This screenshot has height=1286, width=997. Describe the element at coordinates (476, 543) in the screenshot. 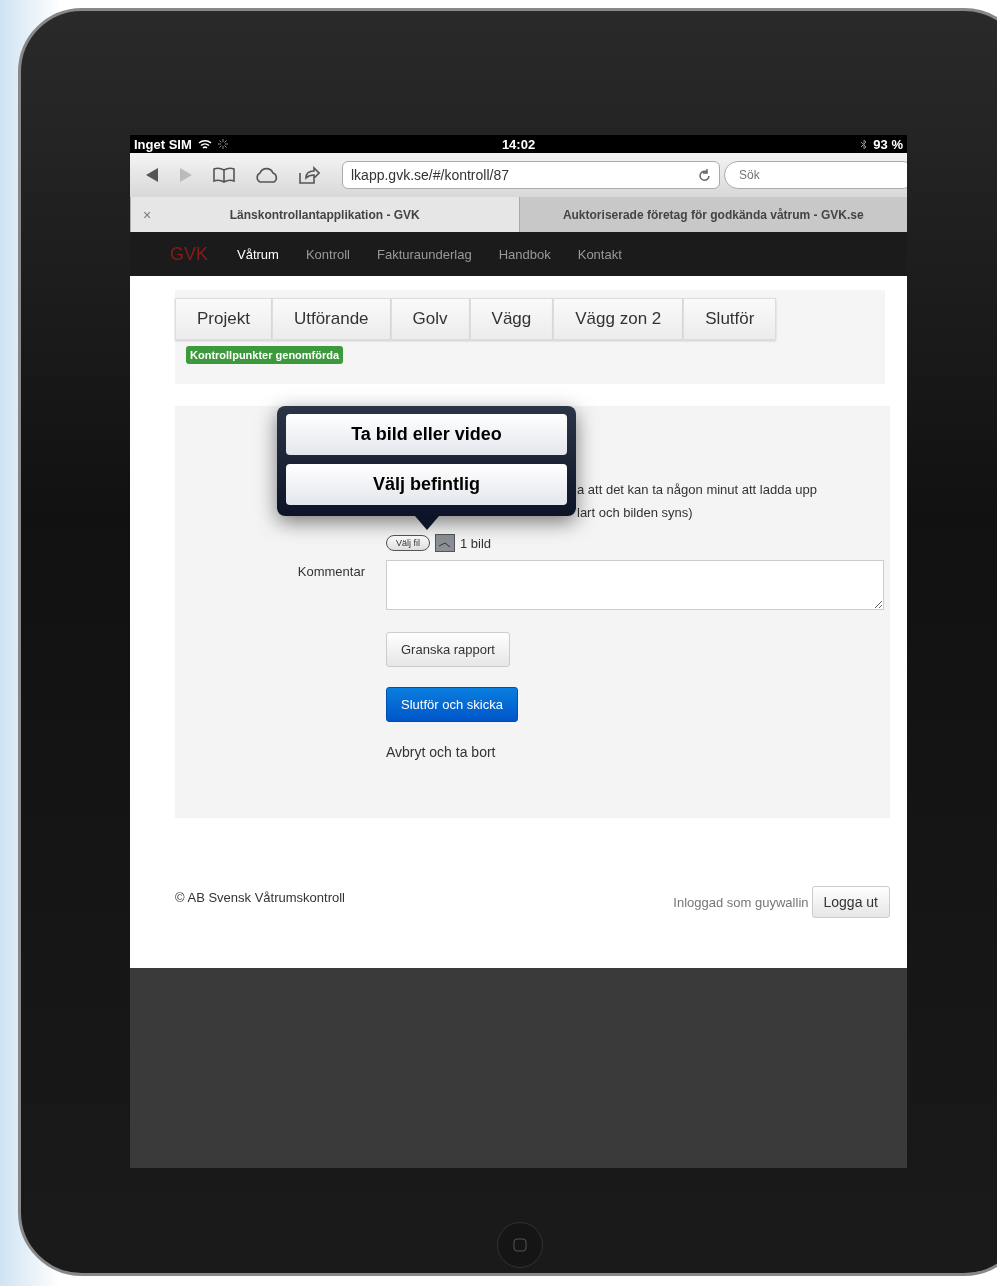

I see `file-count: 1 bild` at that location.